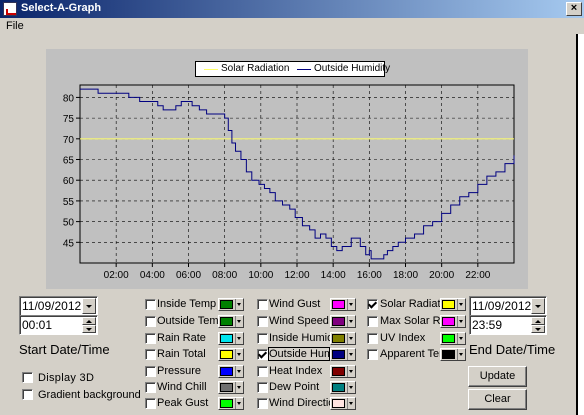 This screenshot has width=584, height=415. I want to click on display-3d-checkbox, so click(27, 377).